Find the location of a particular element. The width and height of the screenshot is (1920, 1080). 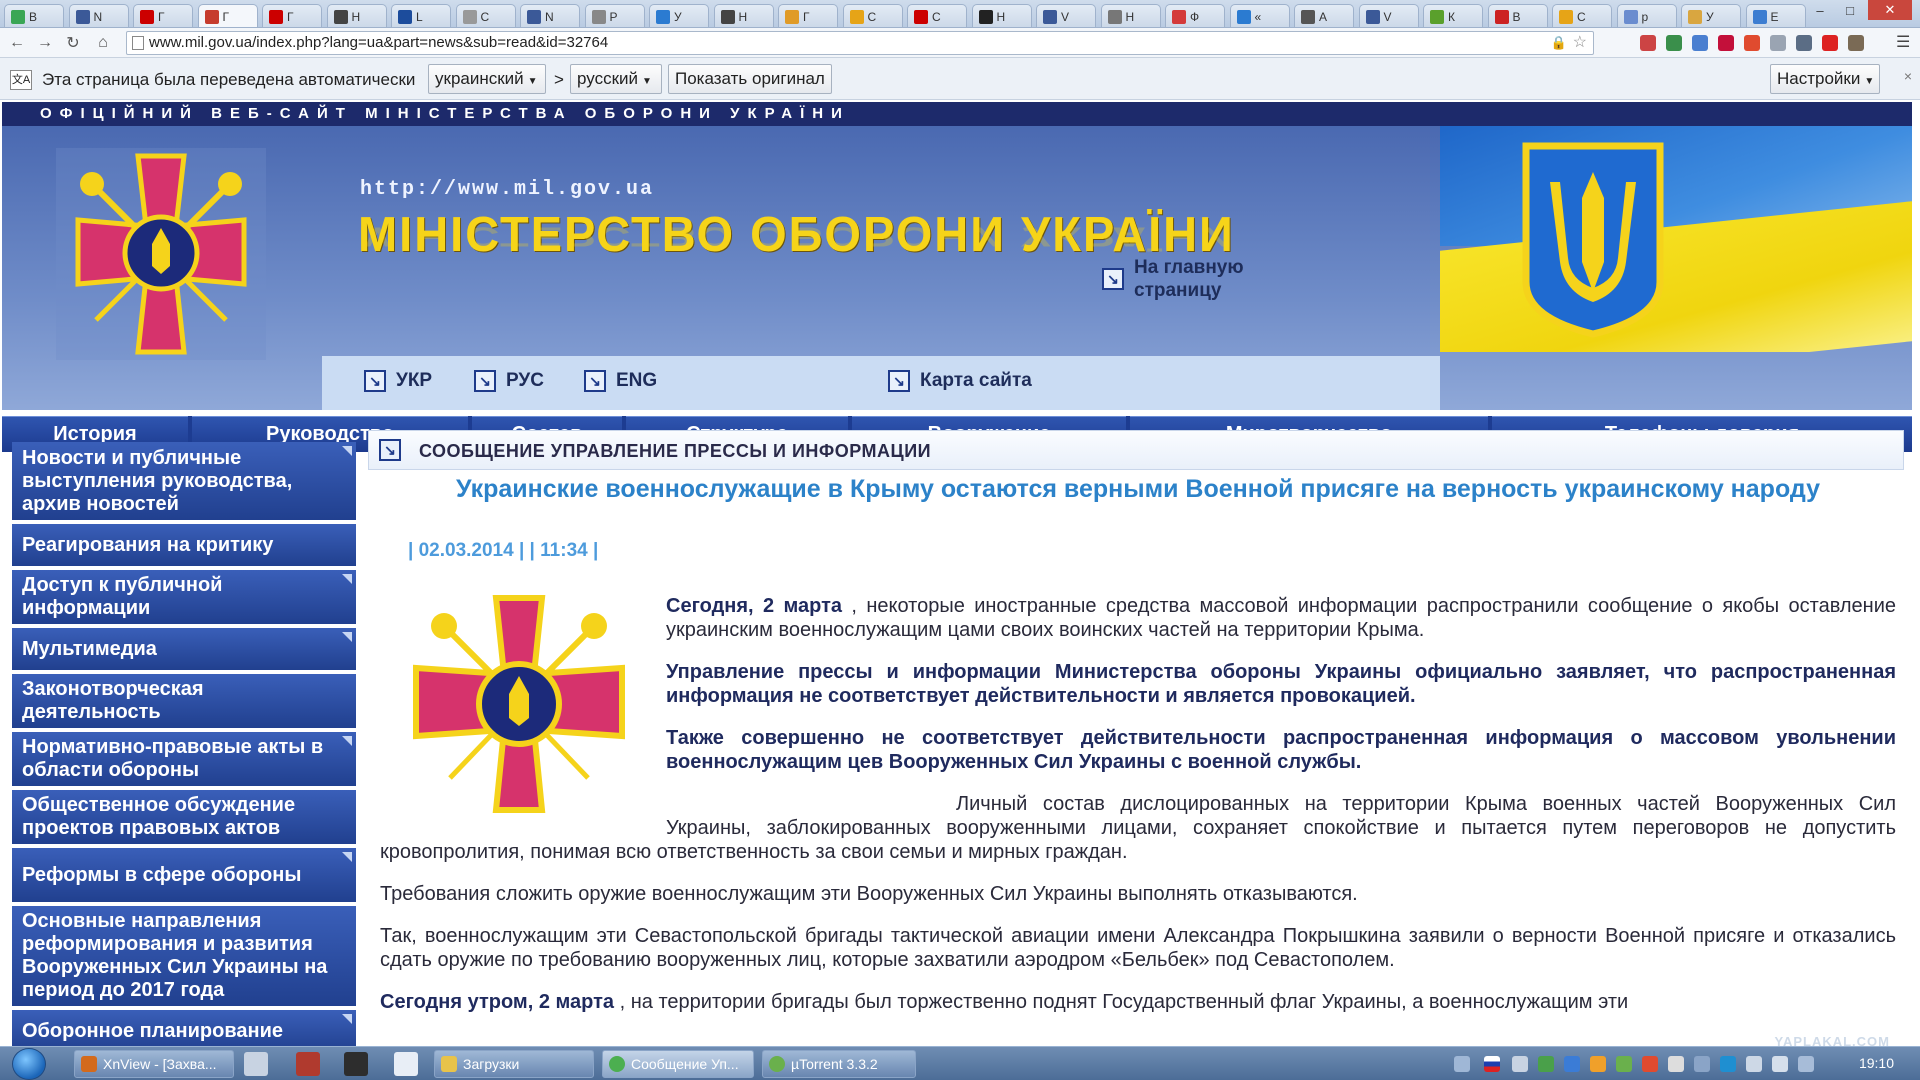

lang-link-ukr: ↘ УКР is located at coordinates (398, 381).